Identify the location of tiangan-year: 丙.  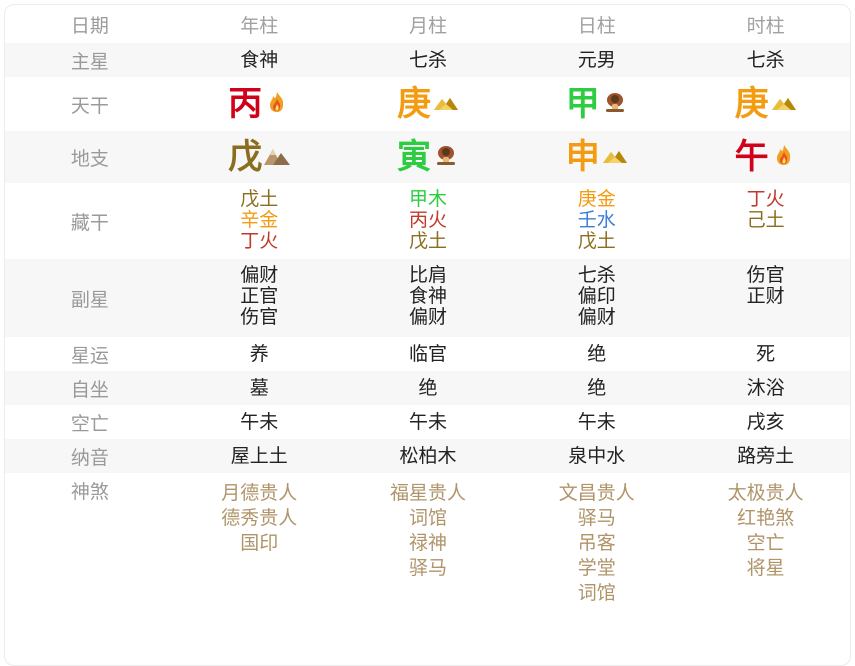
(259, 104).